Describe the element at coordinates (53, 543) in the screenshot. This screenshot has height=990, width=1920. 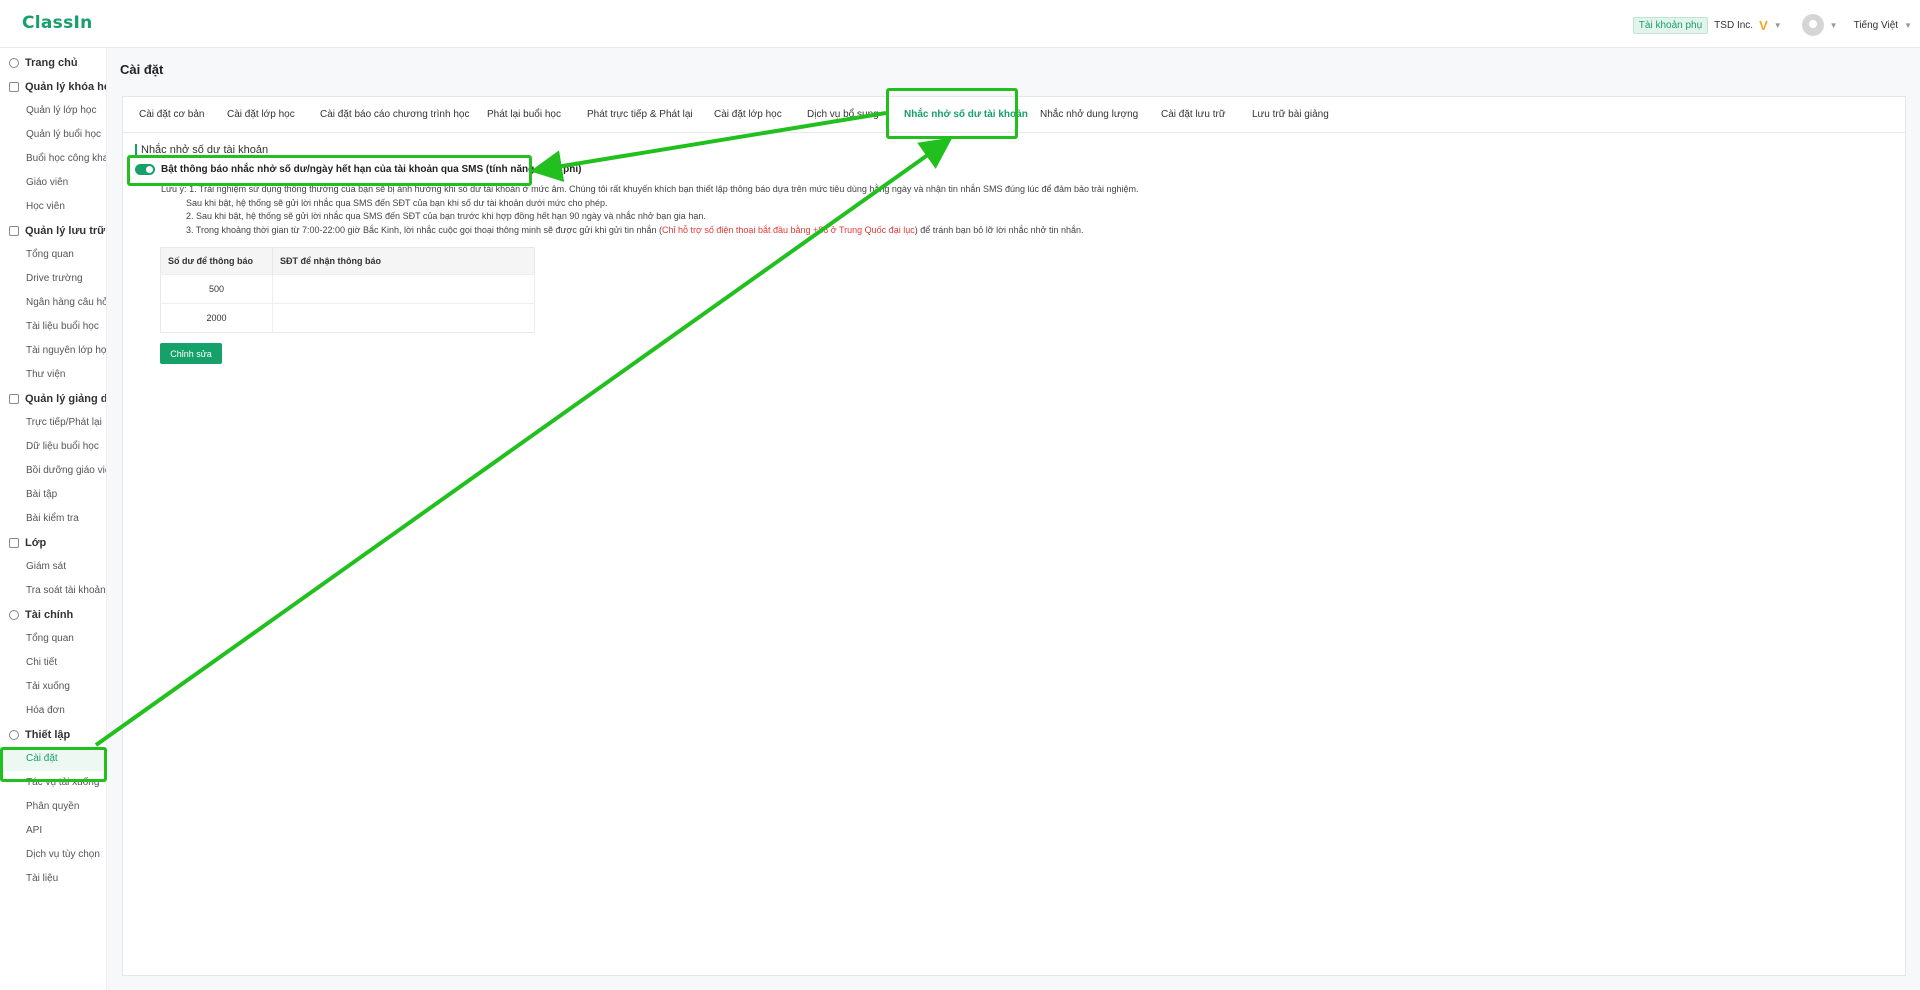
I see `sidebar-section: Lớp` at that location.